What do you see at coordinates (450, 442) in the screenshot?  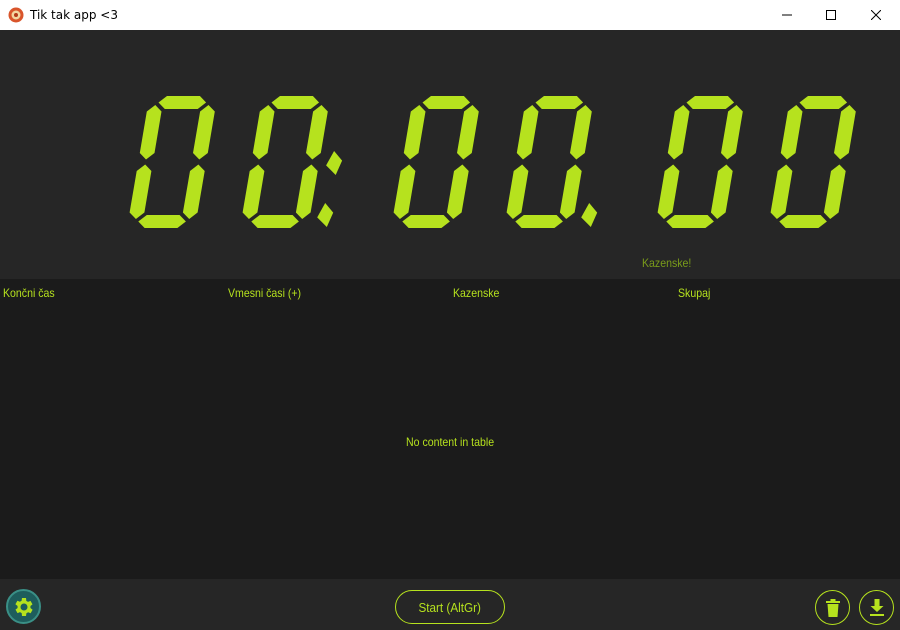 I see `empty-table-message: No content in table` at bounding box center [450, 442].